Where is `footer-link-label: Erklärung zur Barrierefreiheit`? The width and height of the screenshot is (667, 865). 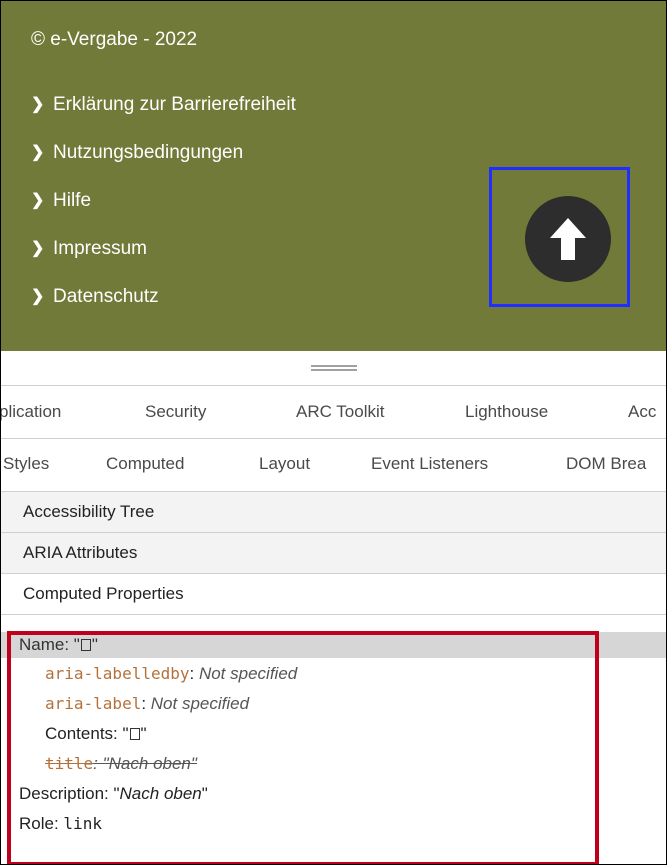 footer-link-label: Erklärung zur Barrierefreiheit is located at coordinates (174, 104).